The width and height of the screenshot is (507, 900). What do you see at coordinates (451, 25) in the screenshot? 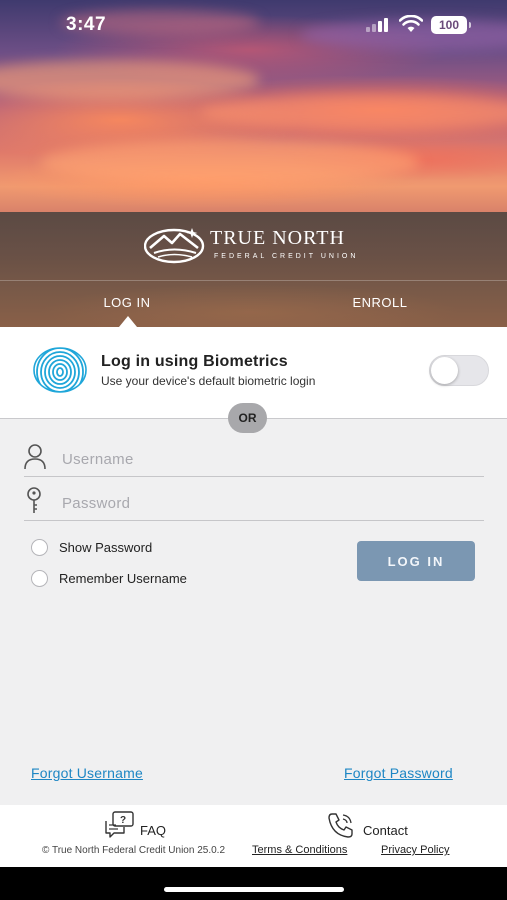
I see `battery-indicator: 100` at bounding box center [451, 25].